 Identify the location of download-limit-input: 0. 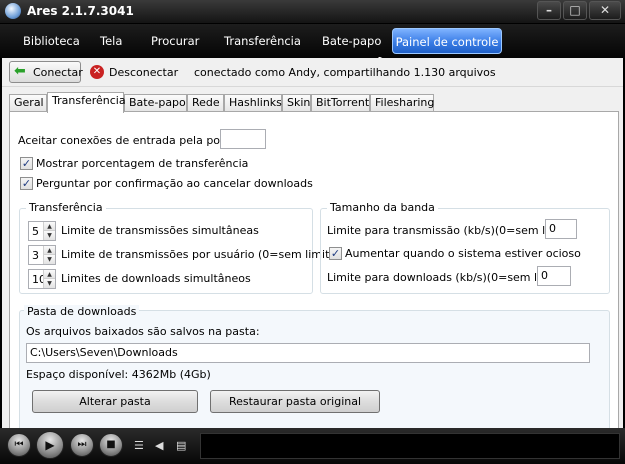
(554, 276).